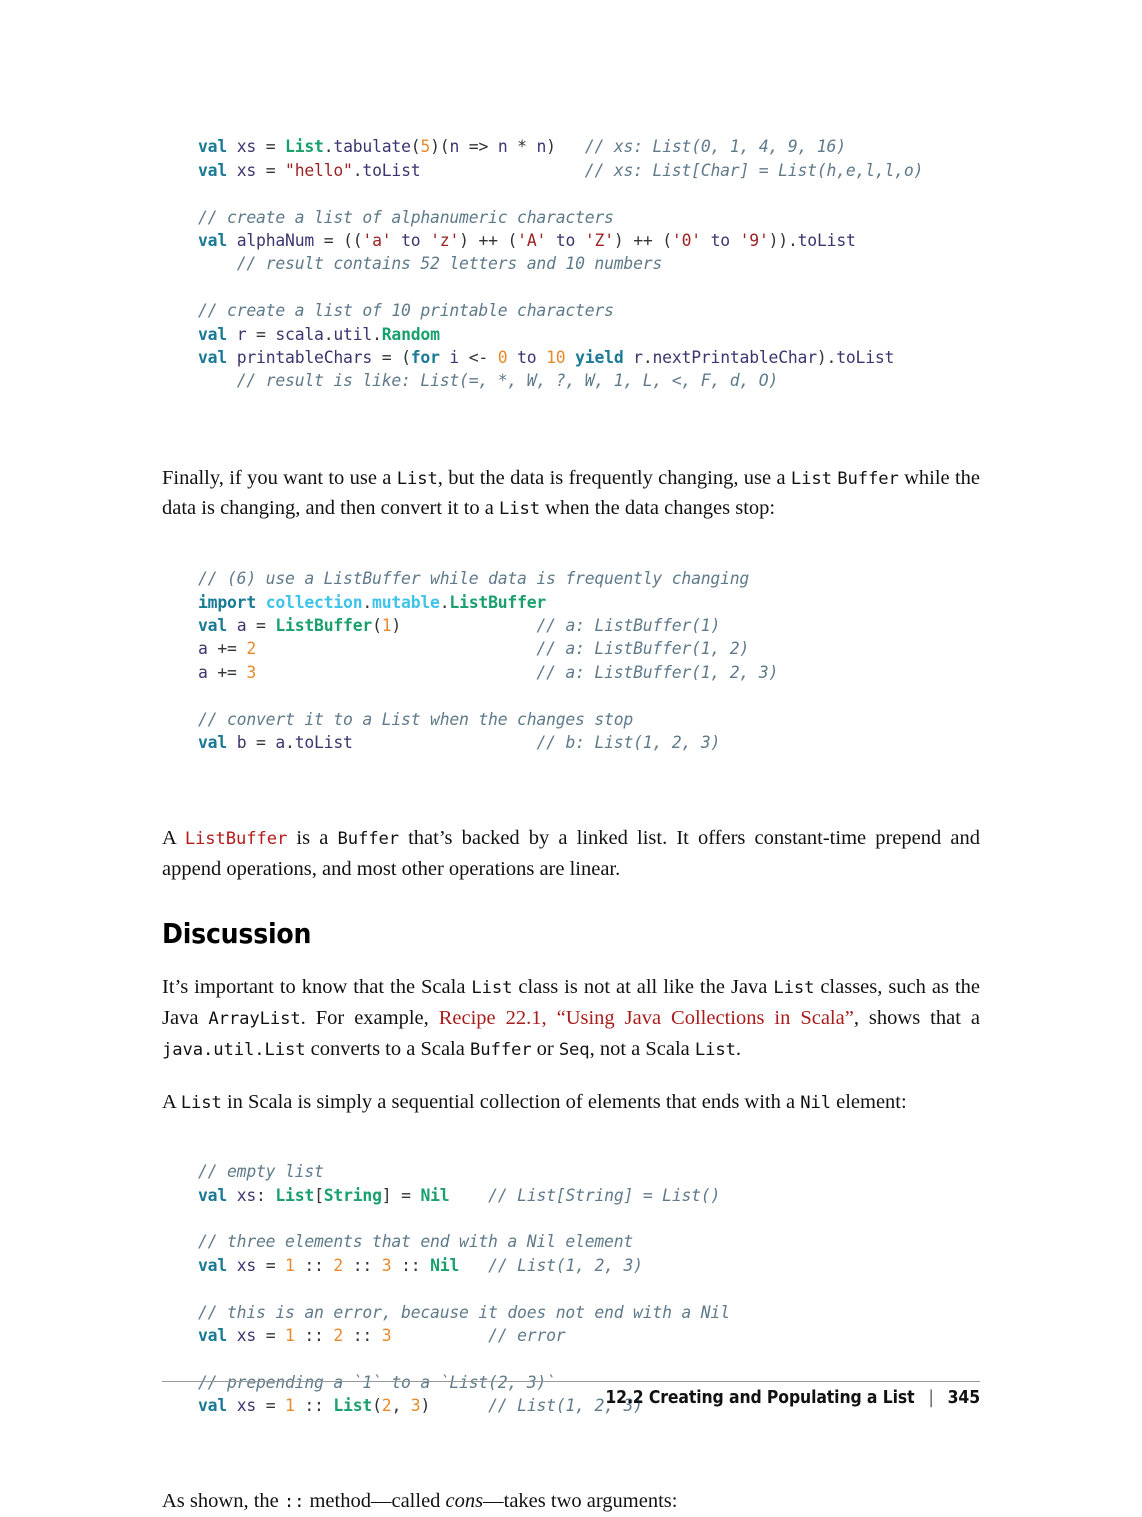 The width and height of the screenshot is (1142, 1517). Describe the element at coordinates (589, 742) in the screenshot. I see `code-line: val b = a.toList // b: List(1, 2, 3)` at that location.